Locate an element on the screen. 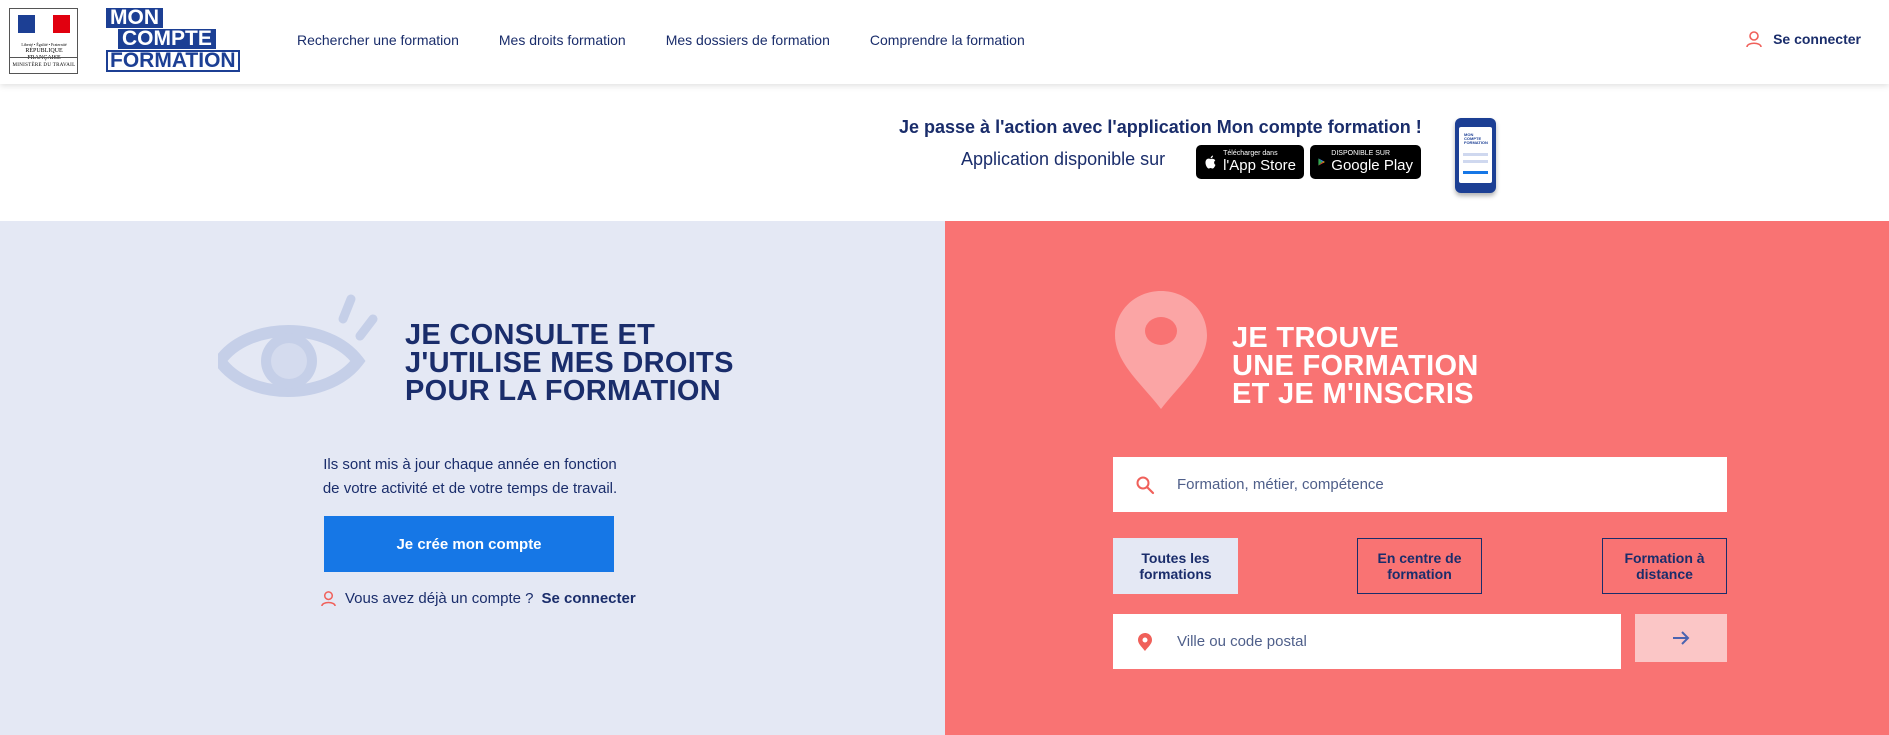 The image size is (1889, 735). city-postal-input: Ville ou code postal is located at coordinates (1367, 641).